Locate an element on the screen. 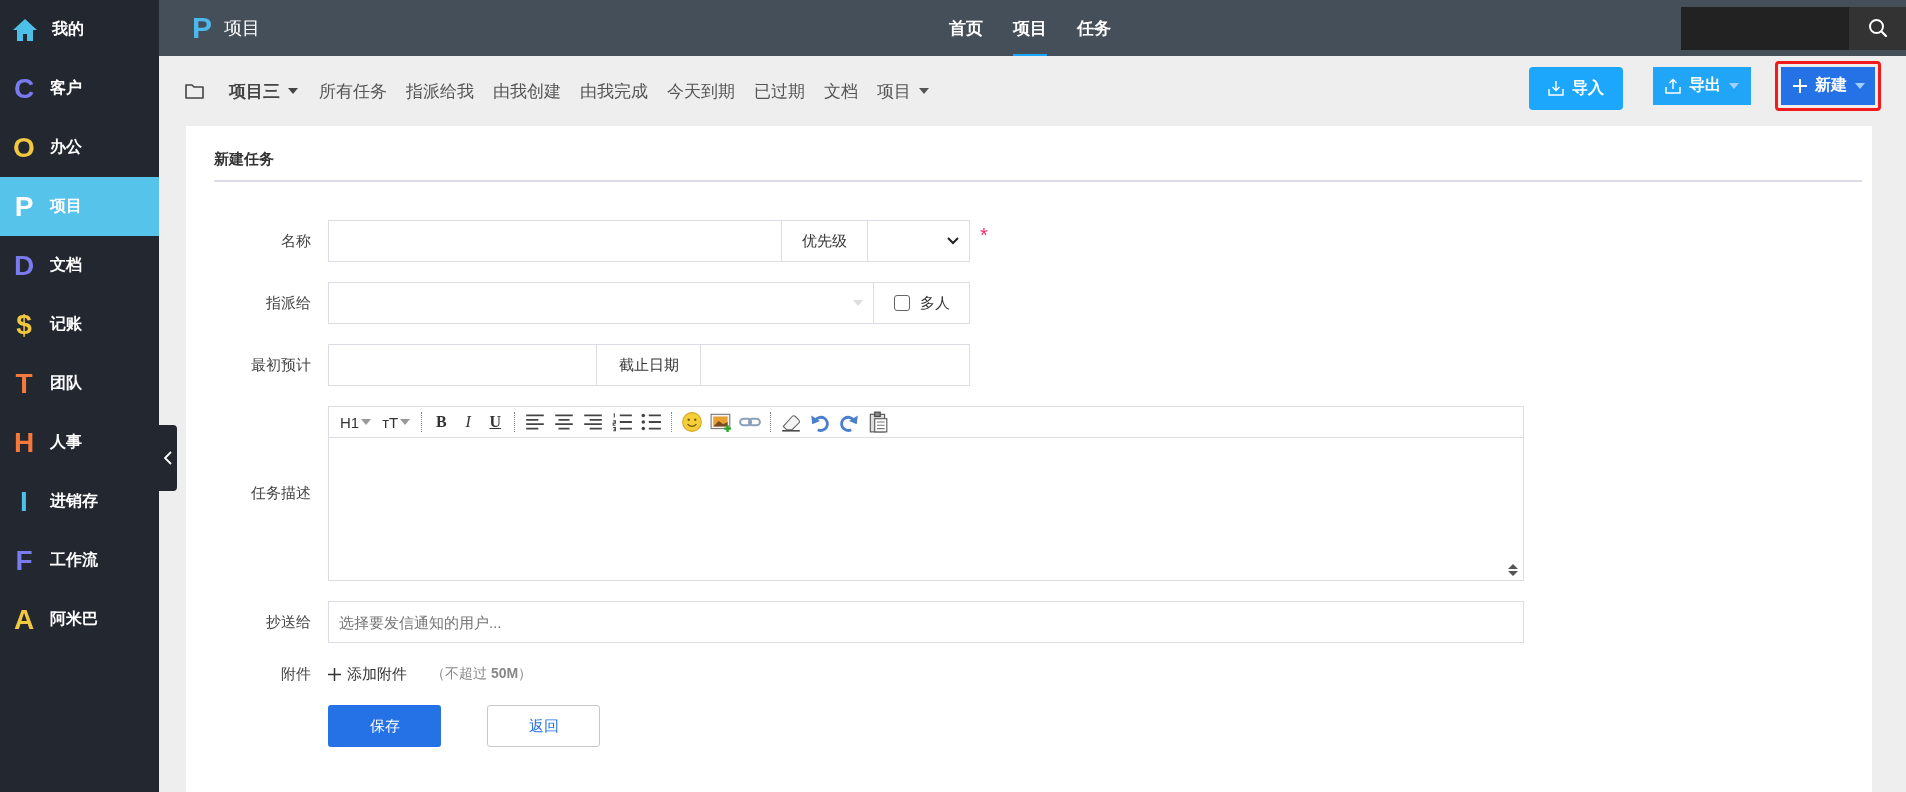 The width and height of the screenshot is (1906, 792). new-button: 新建 is located at coordinates (1828, 85).